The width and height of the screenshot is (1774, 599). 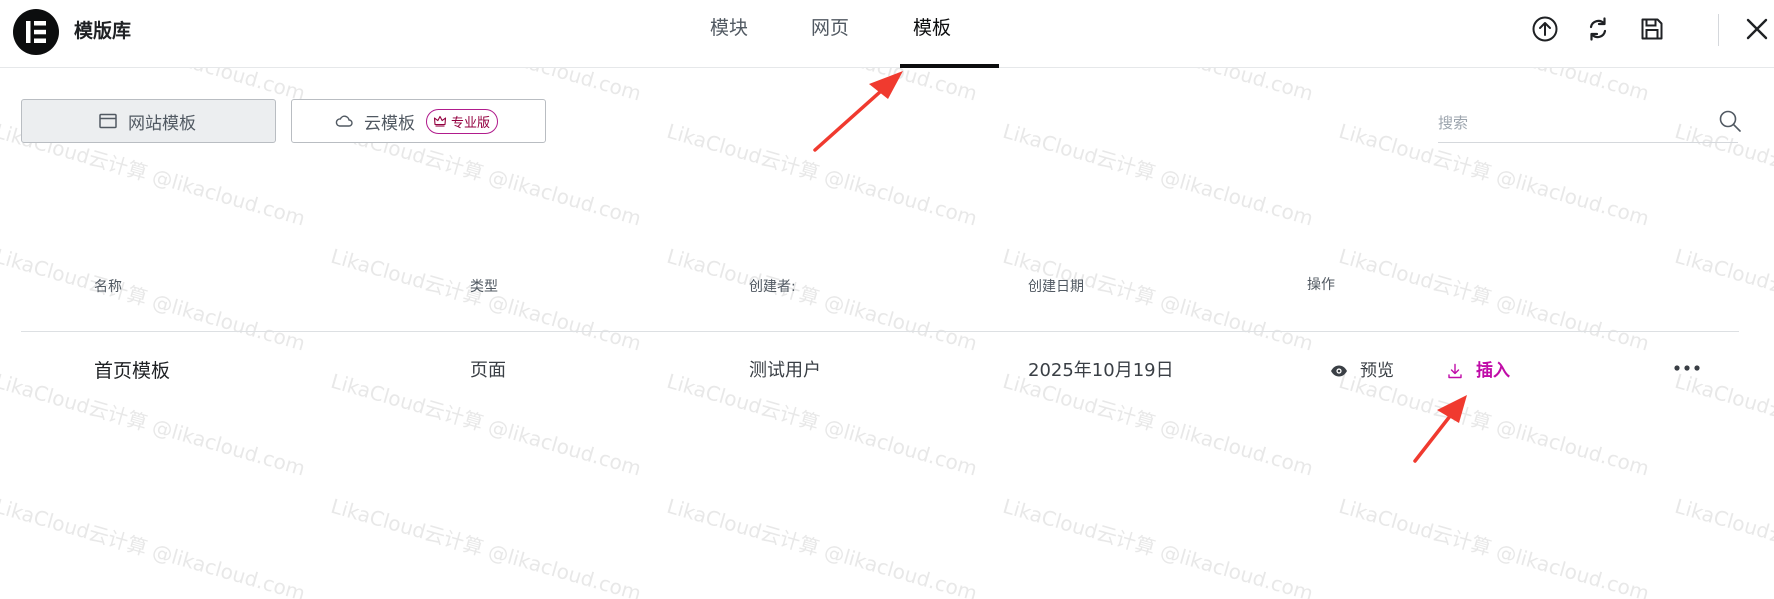 I want to click on column-header-type: 类型, so click(x=484, y=287).